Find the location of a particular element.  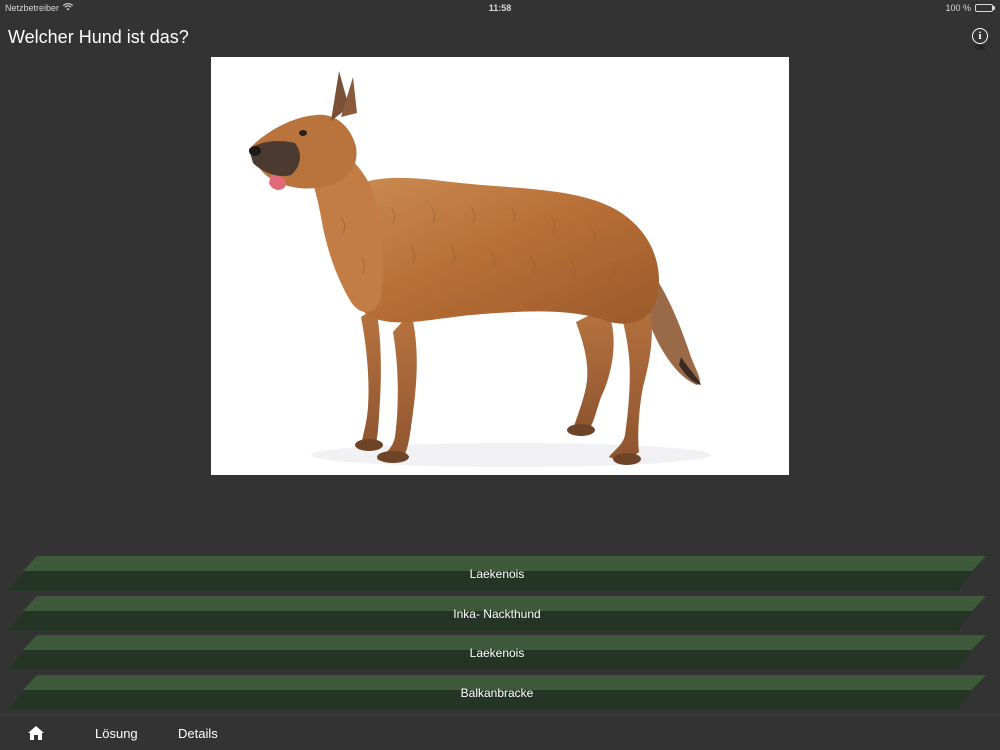

info-caption: OK is located at coordinates (980, 48).